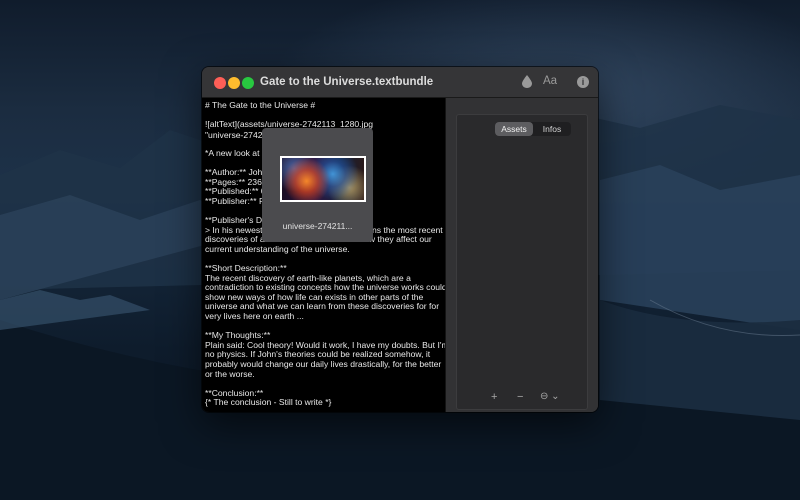 This screenshot has width=800, height=500. Describe the element at coordinates (514, 129) in the screenshot. I see `tab-assets: Assets` at that location.